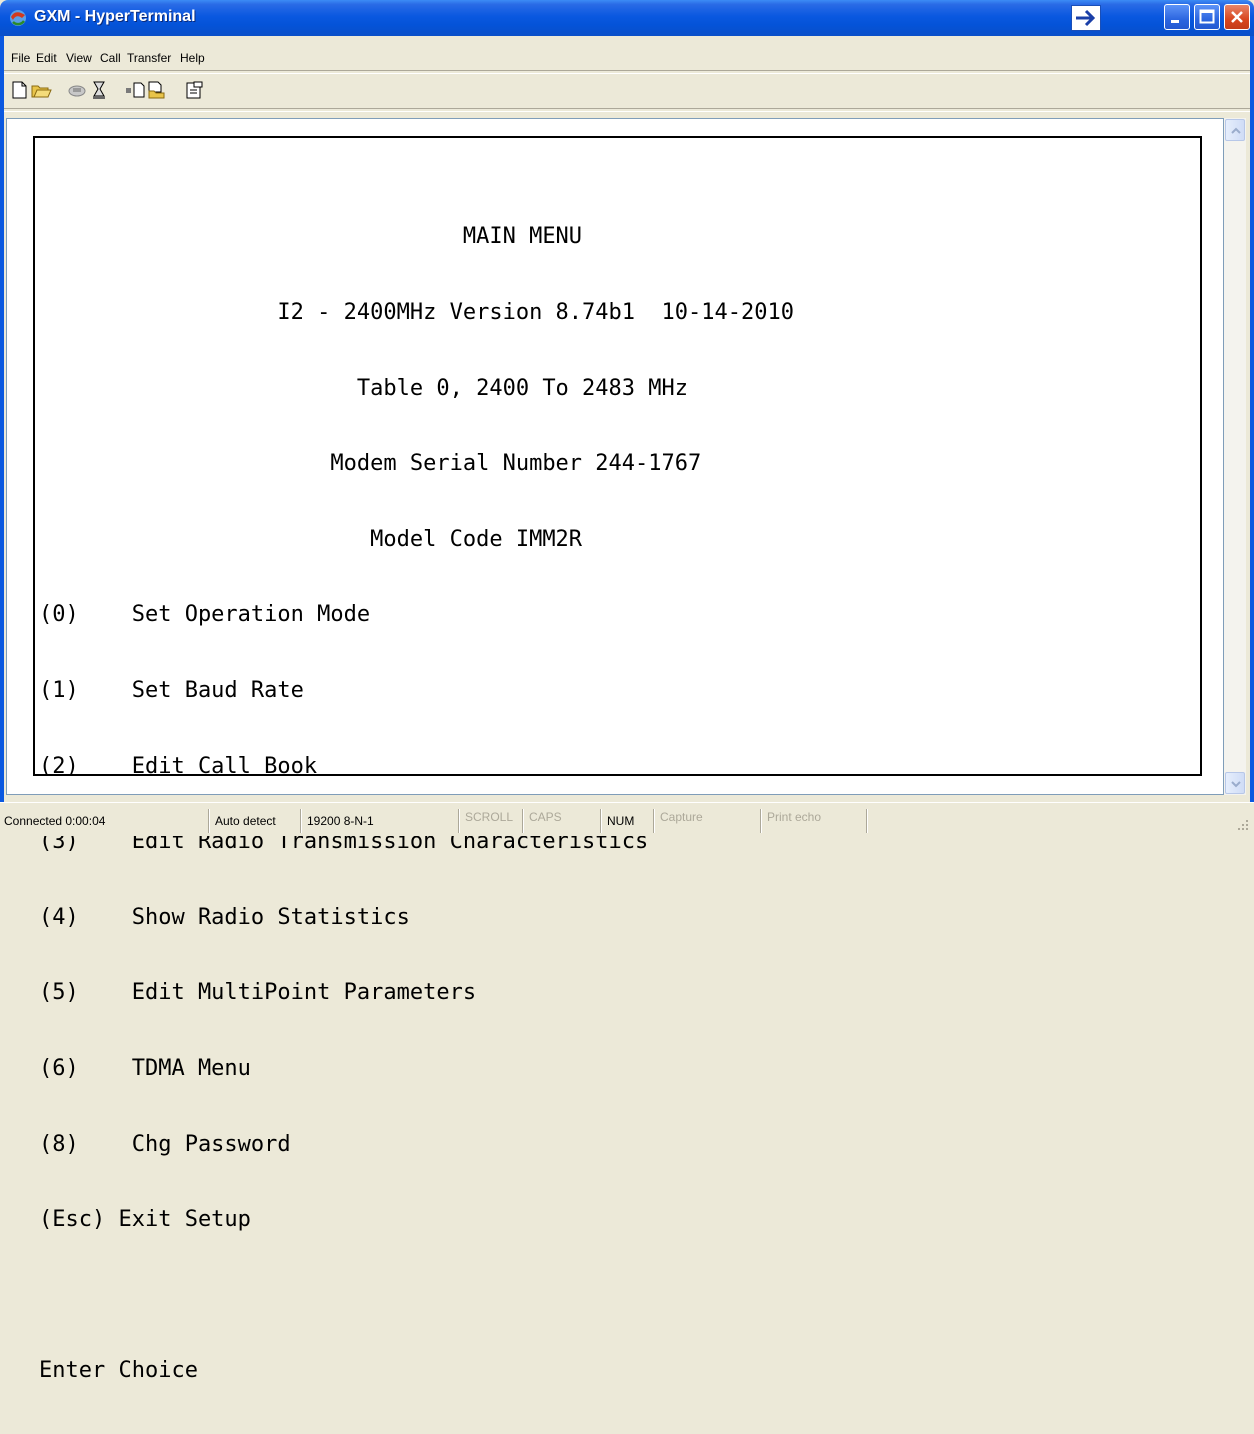  What do you see at coordinates (55, 821) in the screenshot?
I see `status-connected: Connected 0:00:04` at bounding box center [55, 821].